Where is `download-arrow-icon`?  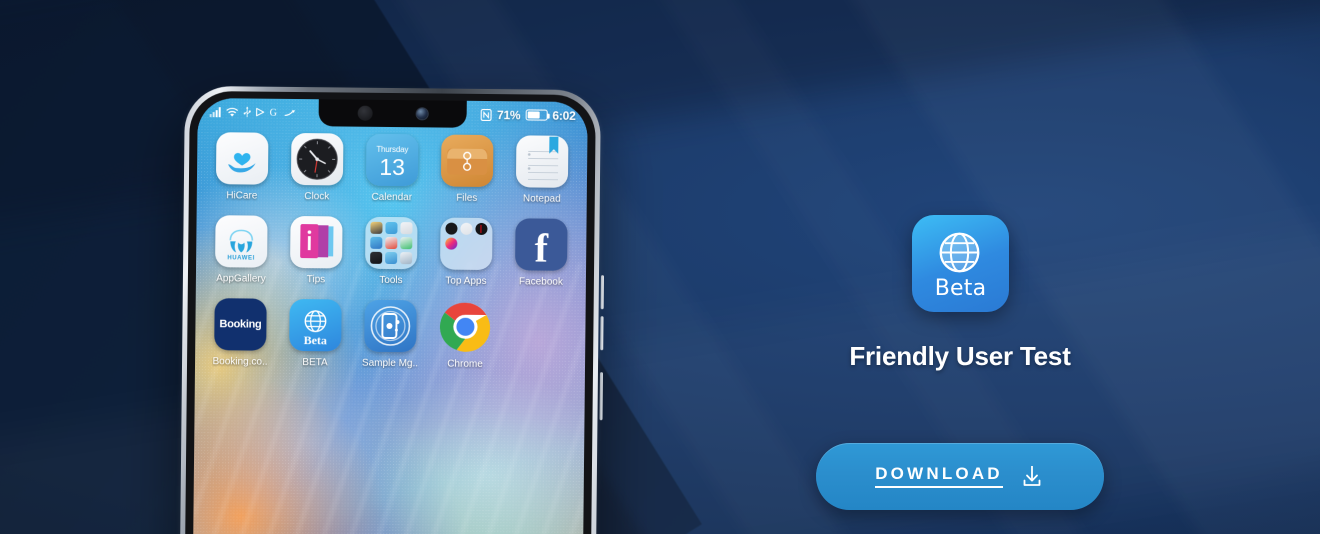 download-arrow-icon is located at coordinates (1032, 475).